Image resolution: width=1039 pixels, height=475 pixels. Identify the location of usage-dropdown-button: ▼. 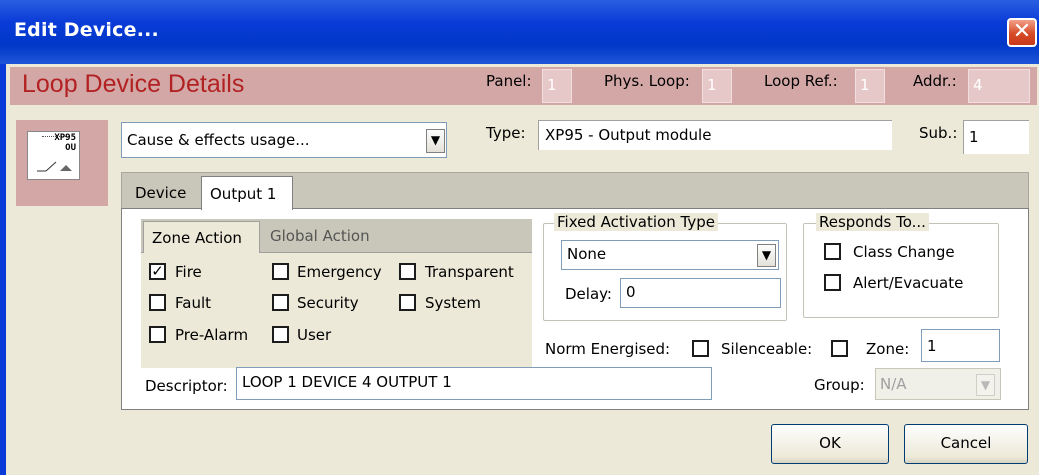
(435, 141).